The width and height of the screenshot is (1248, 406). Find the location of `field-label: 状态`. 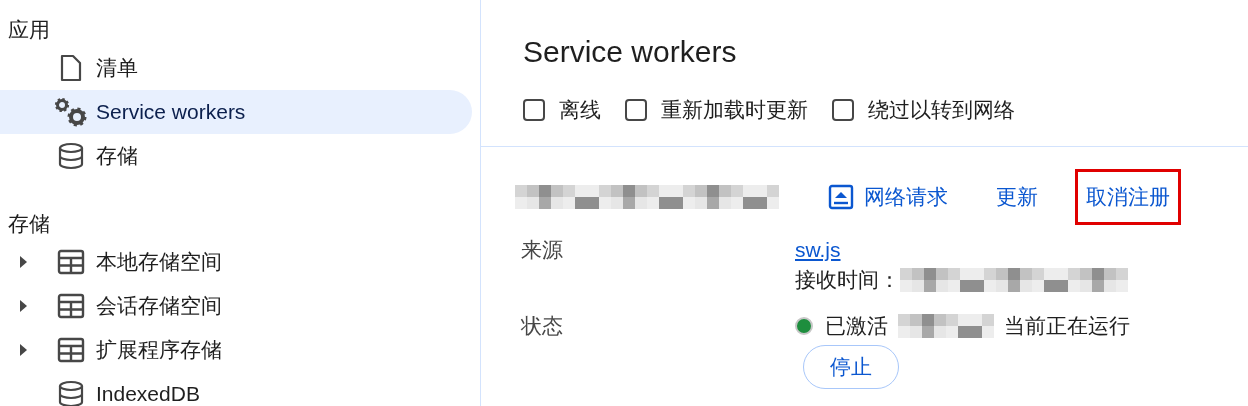

field-label: 状态 is located at coordinates (542, 325).